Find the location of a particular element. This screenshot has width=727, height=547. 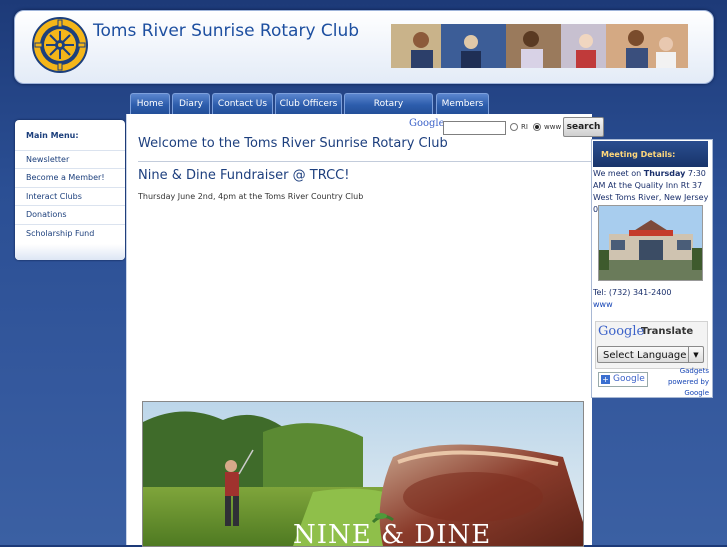

chevron-down-icon: ▼ is located at coordinates (695, 354).